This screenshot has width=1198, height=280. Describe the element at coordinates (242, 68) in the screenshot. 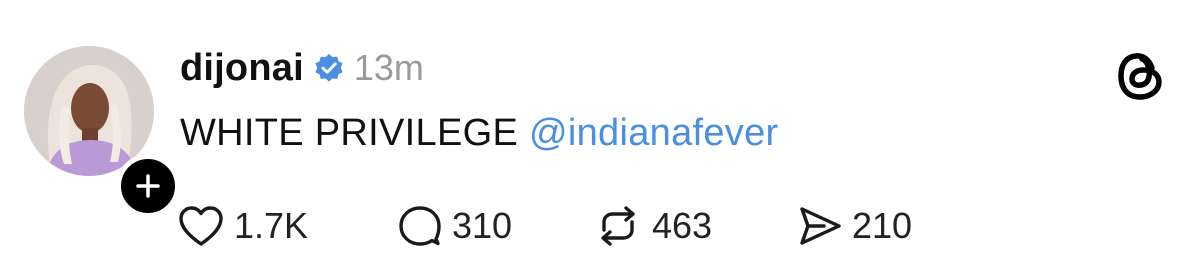

I see `username: dijonai` at that location.